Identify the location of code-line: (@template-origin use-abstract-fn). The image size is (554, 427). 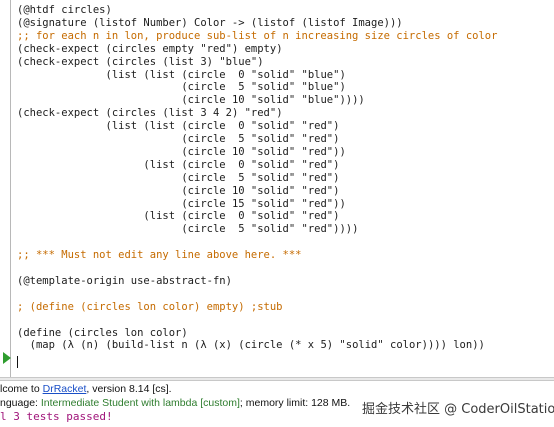
(124, 281).